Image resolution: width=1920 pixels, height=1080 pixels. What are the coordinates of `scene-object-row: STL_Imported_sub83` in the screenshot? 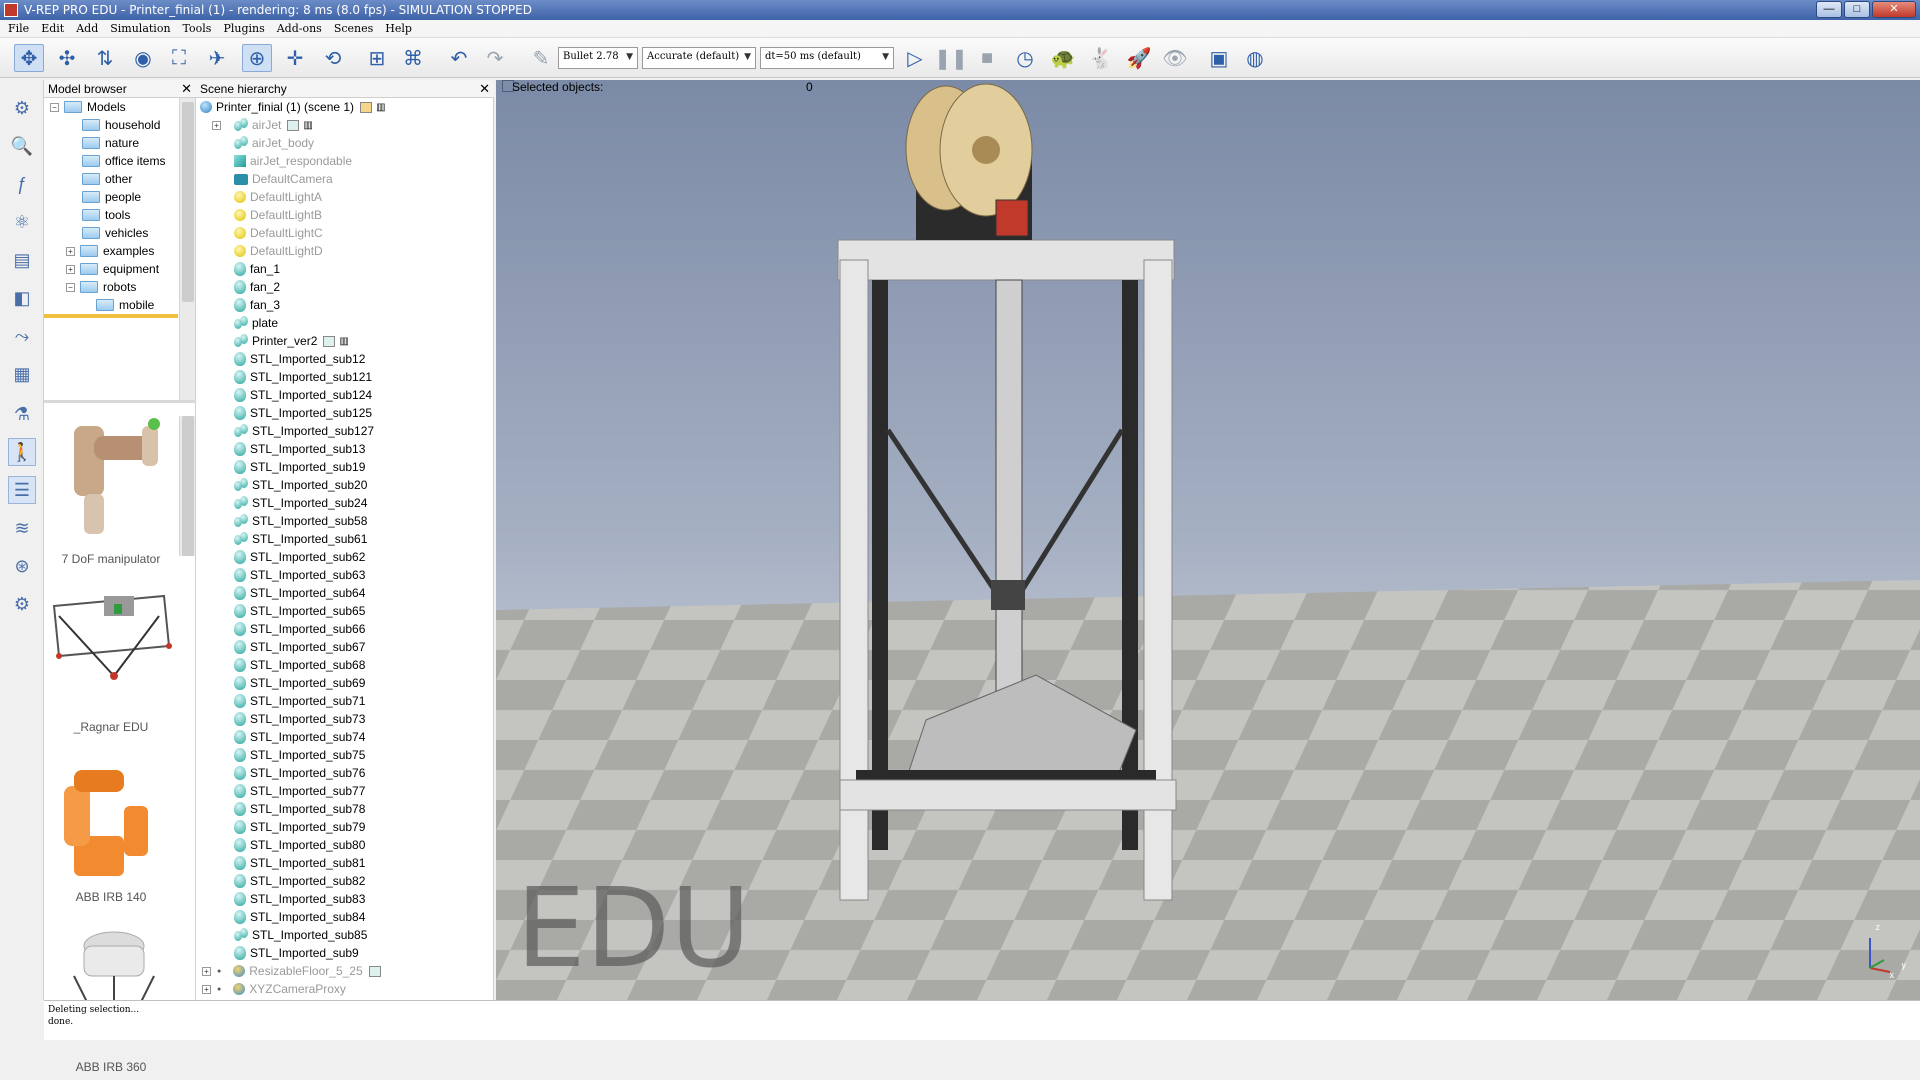 It's located at (299, 899).